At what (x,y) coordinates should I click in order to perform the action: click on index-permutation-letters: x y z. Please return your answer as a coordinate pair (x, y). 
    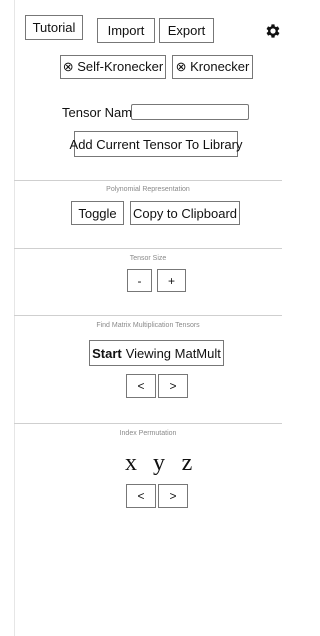
    Looking at the image, I should click on (159, 463).